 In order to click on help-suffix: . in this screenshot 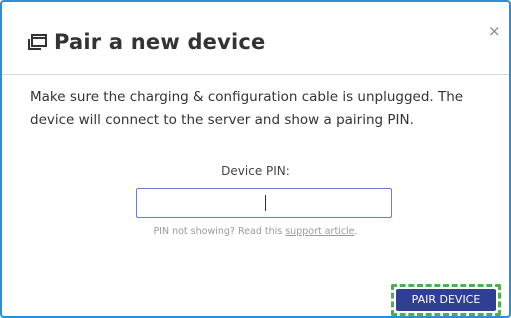, I will do `click(356, 231)`.